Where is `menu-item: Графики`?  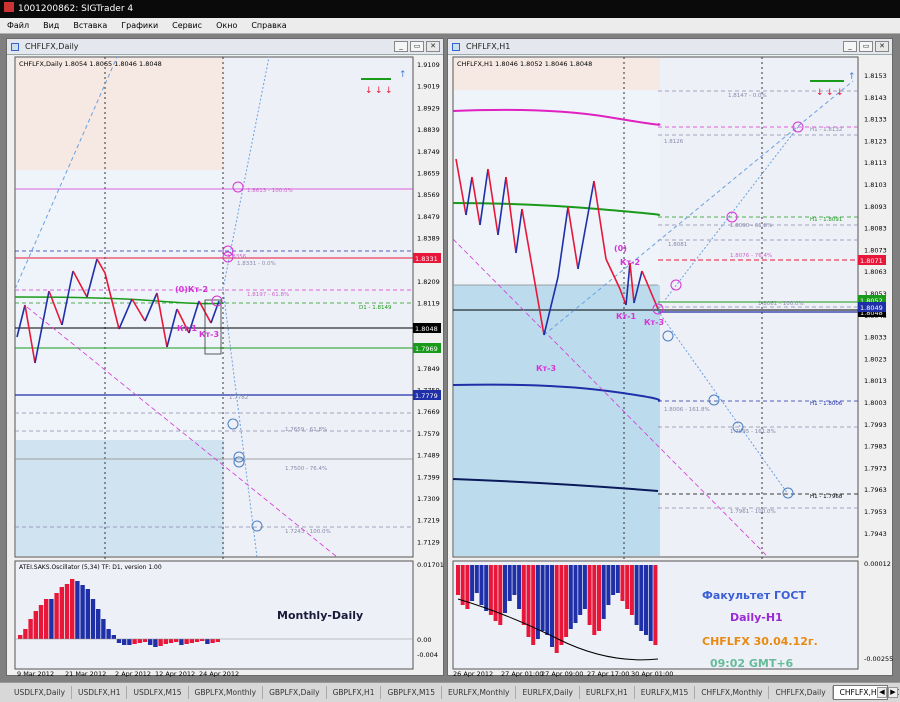 menu-item: Графики is located at coordinates (139, 26).